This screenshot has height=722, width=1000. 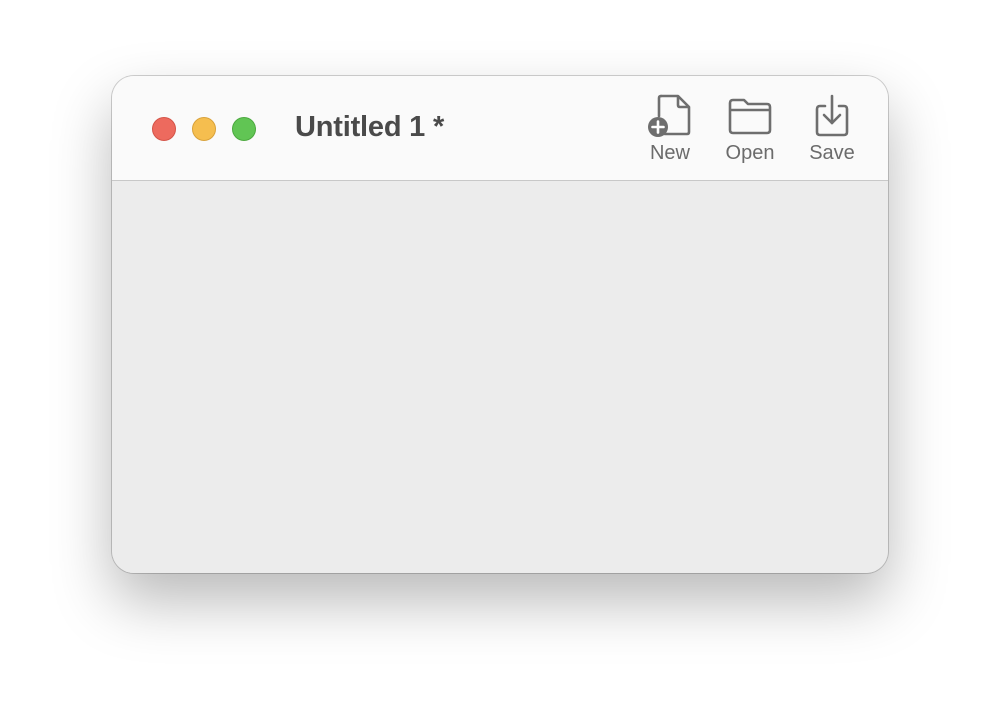 What do you see at coordinates (244, 129) in the screenshot?
I see `zoom-button` at bounding box center [244, 129].